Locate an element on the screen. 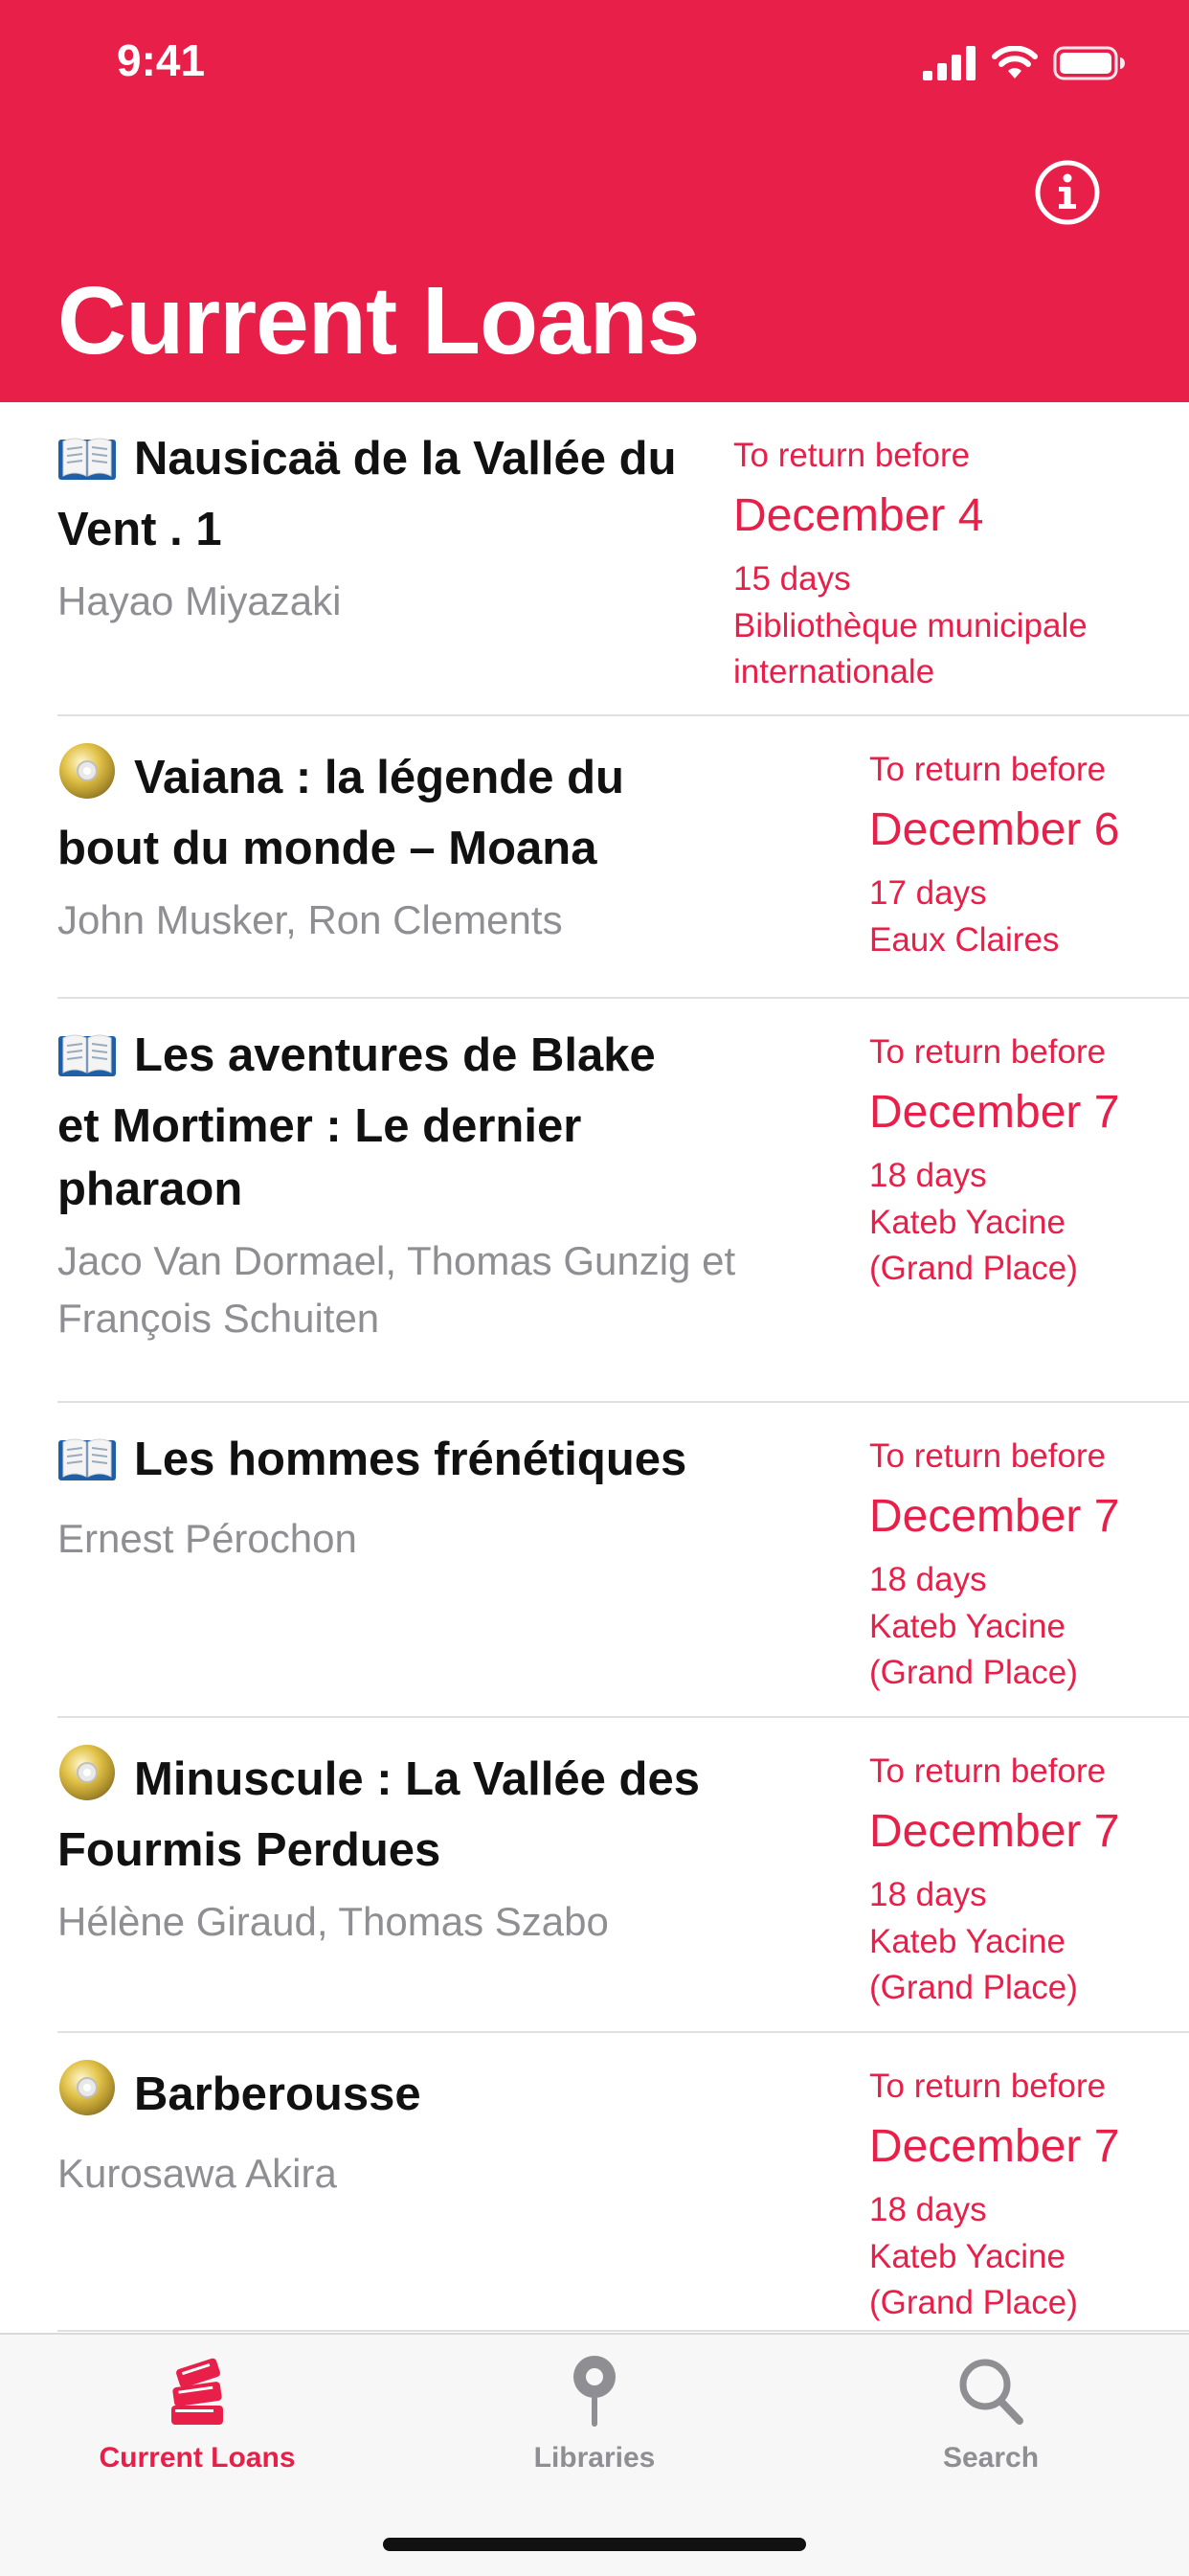 This screenshot has height=2576, width=1189. loan-title-line: Minuscule : La Vallée des is located at coordinates (378, 1781).